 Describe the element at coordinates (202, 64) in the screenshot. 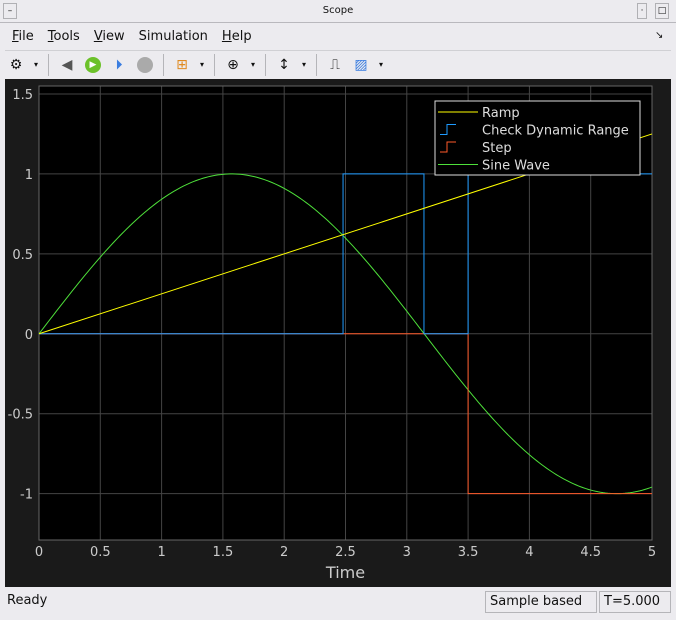

I see `highlight-dropdown: ▾` at that location.